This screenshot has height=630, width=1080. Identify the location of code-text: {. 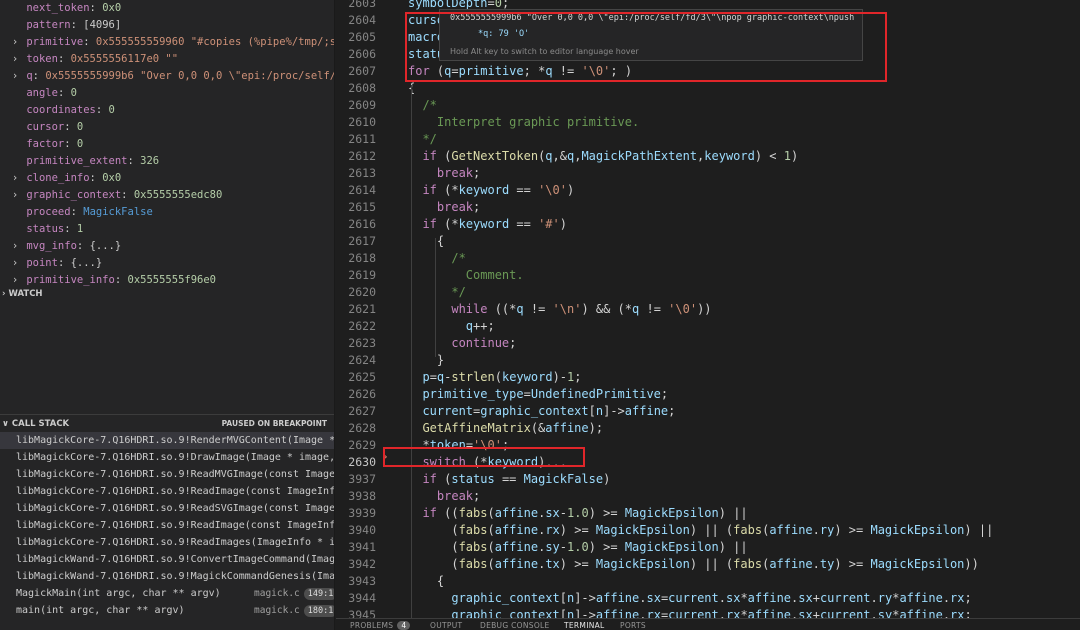
(426, 581).